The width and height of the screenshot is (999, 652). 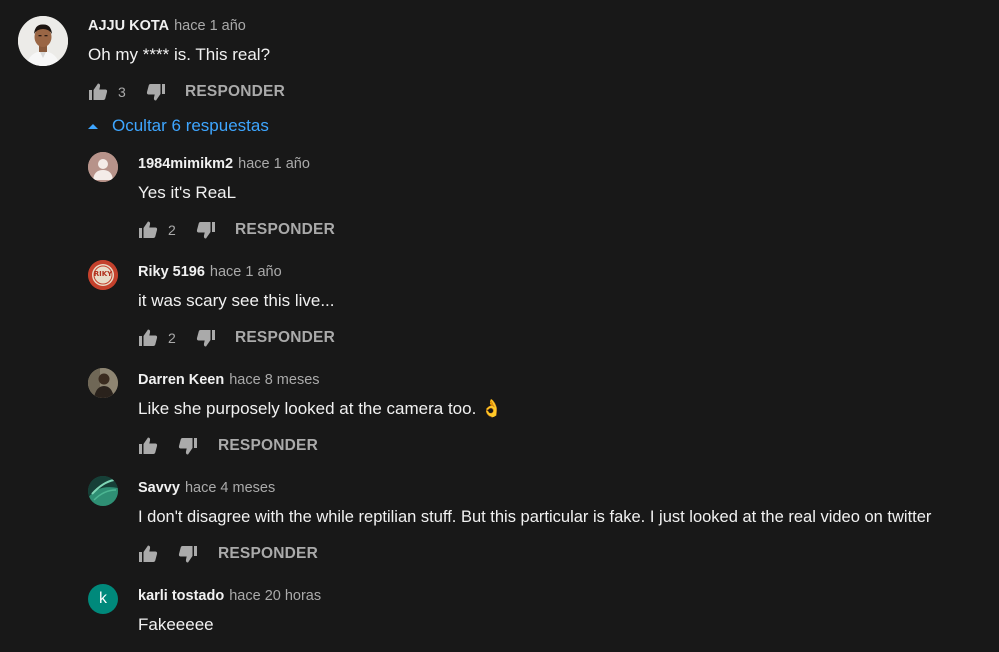 I want to click on comment-header: Darren Keen hace 8 meses, so click(x=229, y=380).